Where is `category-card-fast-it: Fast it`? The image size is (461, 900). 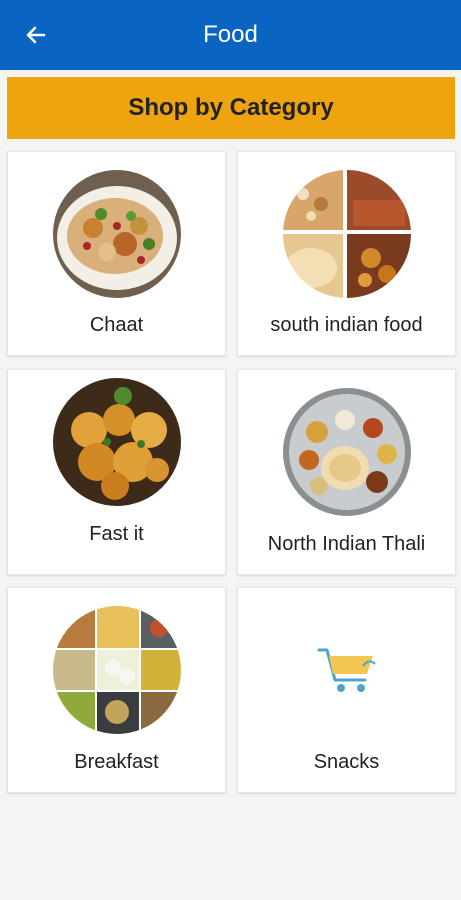
category-card-fast-it: Fast it is located at coordinates (116, 472).